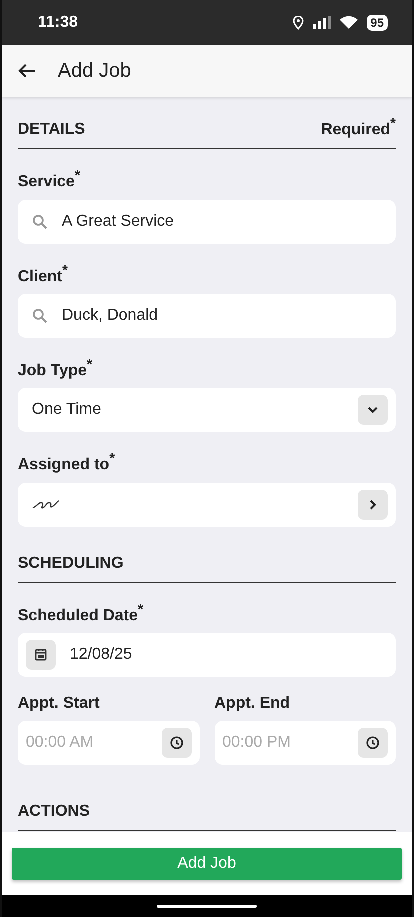  I want to click on search-field: A Great Service, so click(207, 222).